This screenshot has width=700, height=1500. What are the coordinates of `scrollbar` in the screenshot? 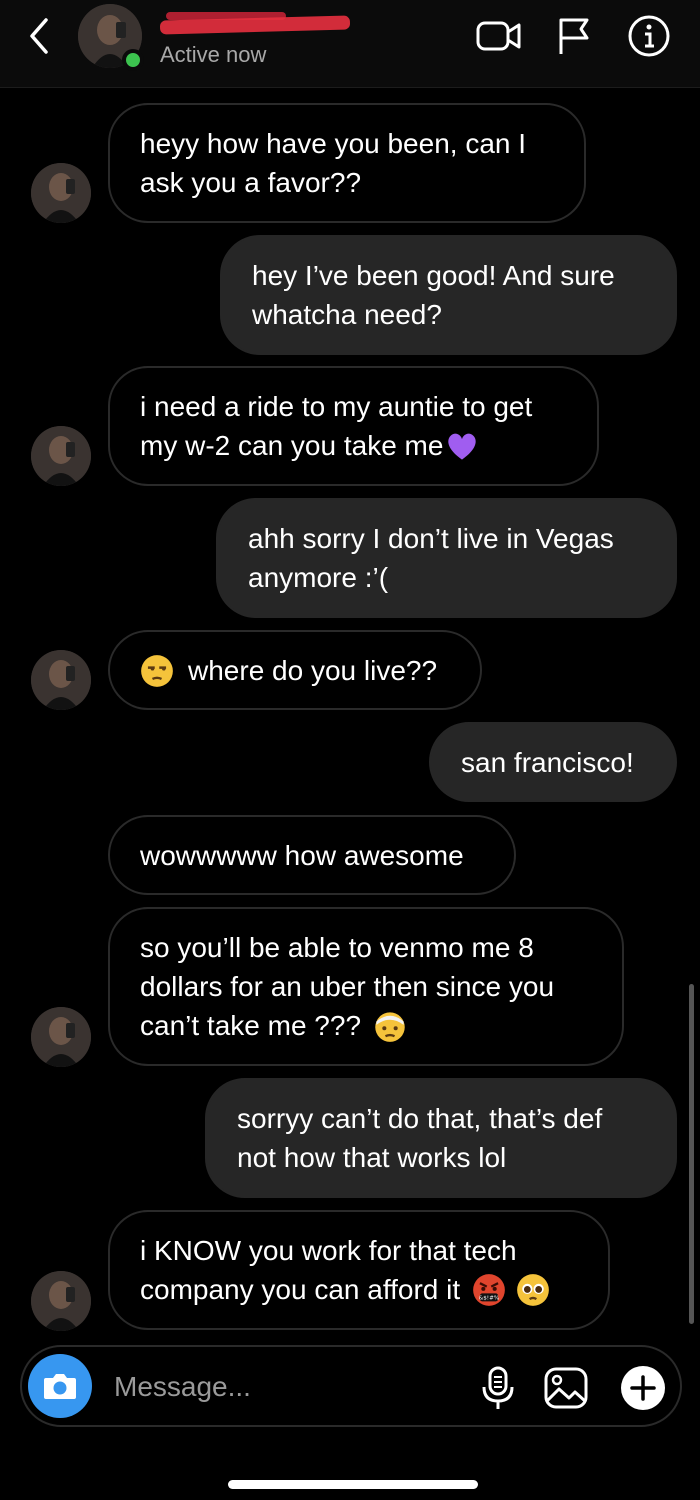 It's located at (691, 1154).